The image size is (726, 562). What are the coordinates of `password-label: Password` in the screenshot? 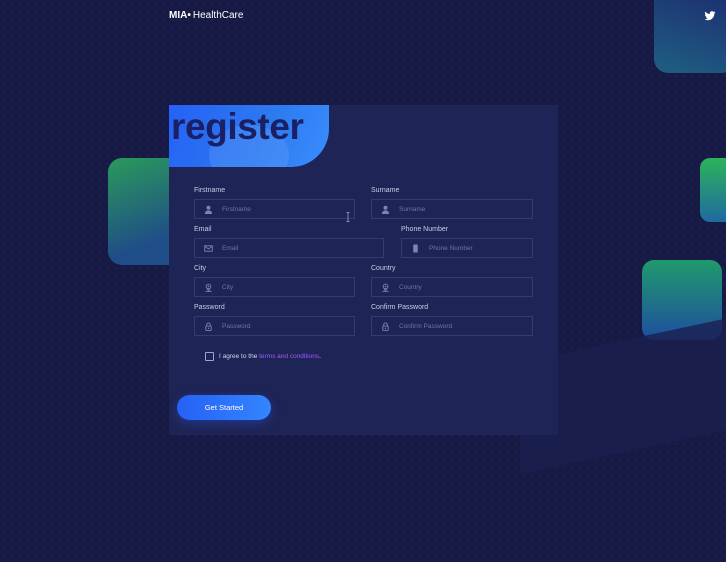 It's located at (209, 307).